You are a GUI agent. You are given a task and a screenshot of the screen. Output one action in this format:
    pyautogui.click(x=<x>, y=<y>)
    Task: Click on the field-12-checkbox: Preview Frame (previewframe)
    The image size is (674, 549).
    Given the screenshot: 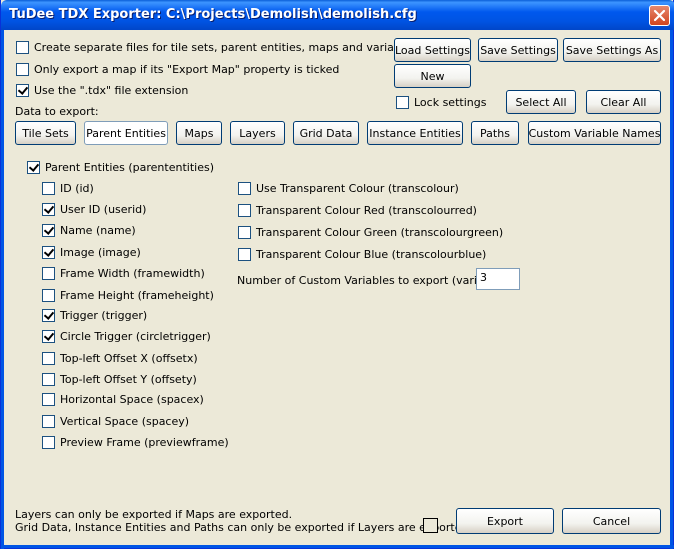 What is the action you would take?
    pyautogui.click(x=135, y=442)
    